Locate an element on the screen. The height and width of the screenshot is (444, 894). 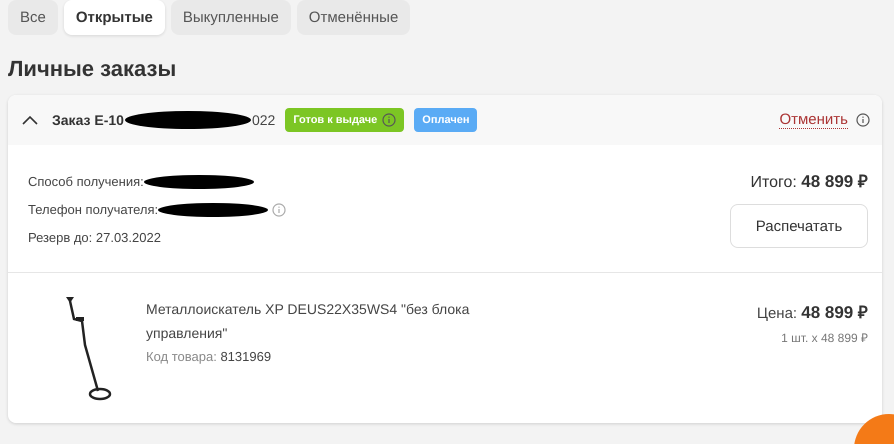
cancel-link: Отменить is located at coordinates (813, 120).